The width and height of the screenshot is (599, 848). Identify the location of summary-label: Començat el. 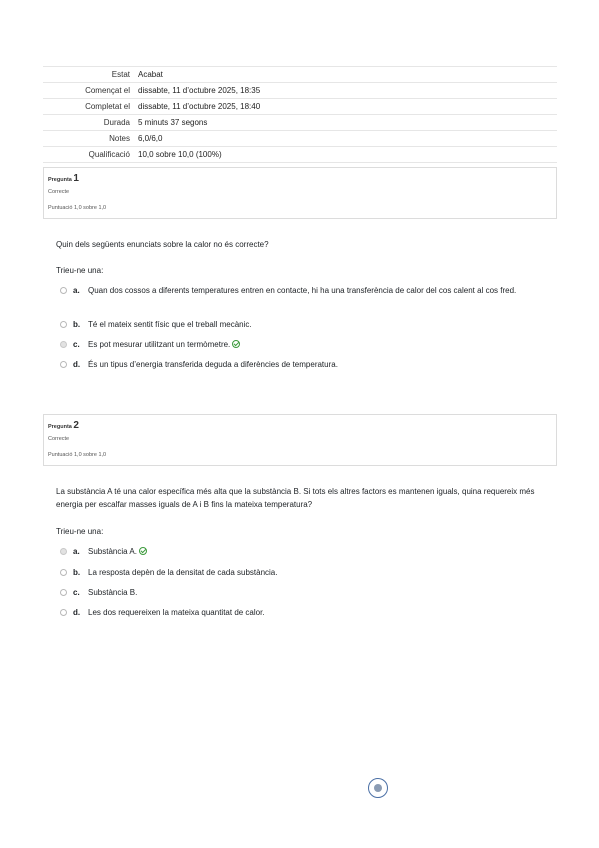
(90, 90).